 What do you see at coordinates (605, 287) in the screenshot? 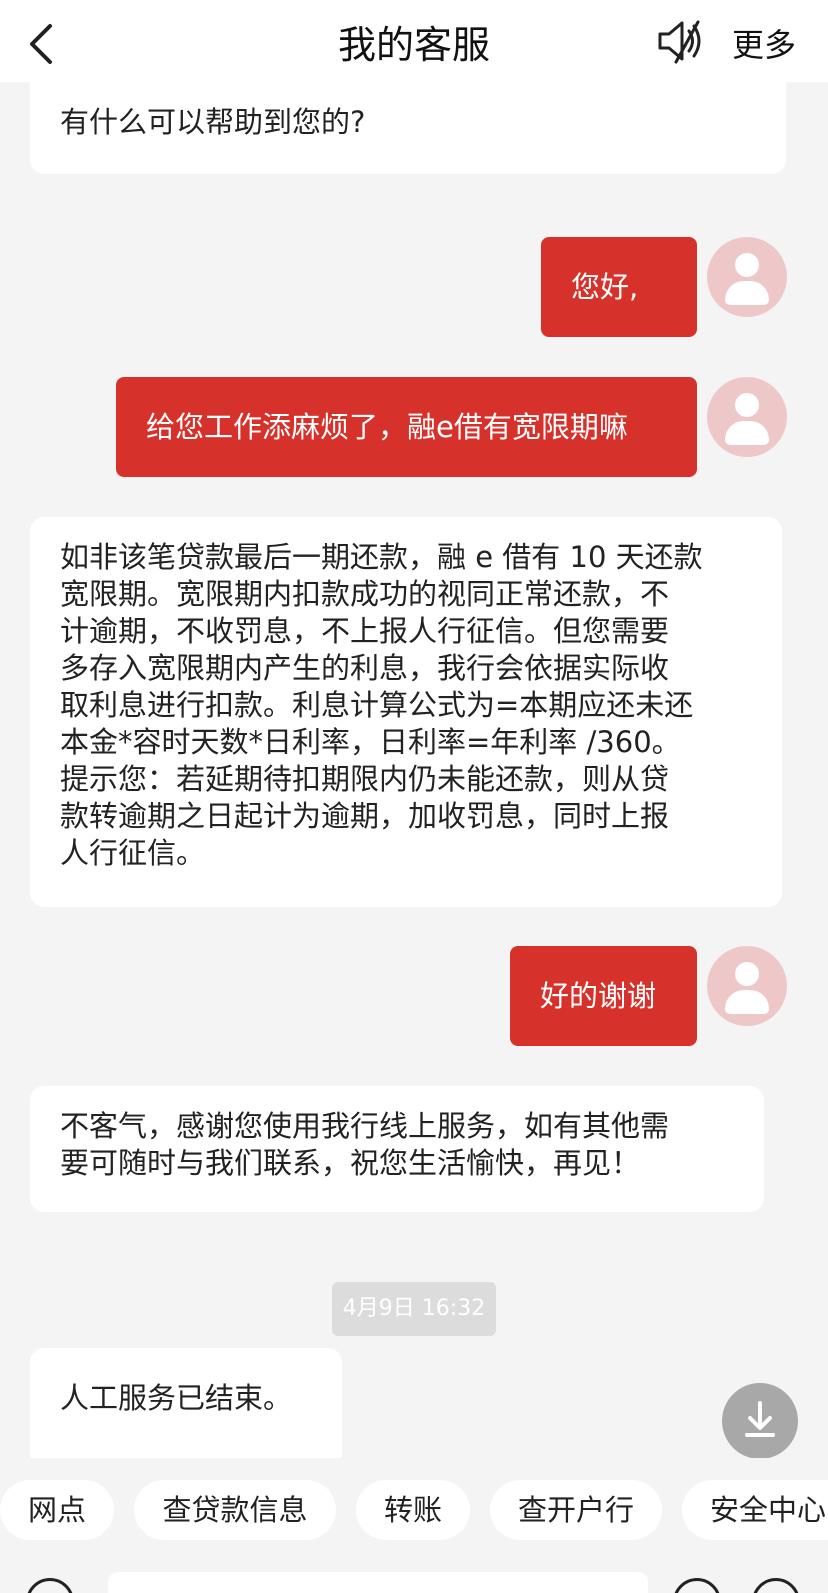
I see `message-text: 您好,` at bounding box center [605, 287].